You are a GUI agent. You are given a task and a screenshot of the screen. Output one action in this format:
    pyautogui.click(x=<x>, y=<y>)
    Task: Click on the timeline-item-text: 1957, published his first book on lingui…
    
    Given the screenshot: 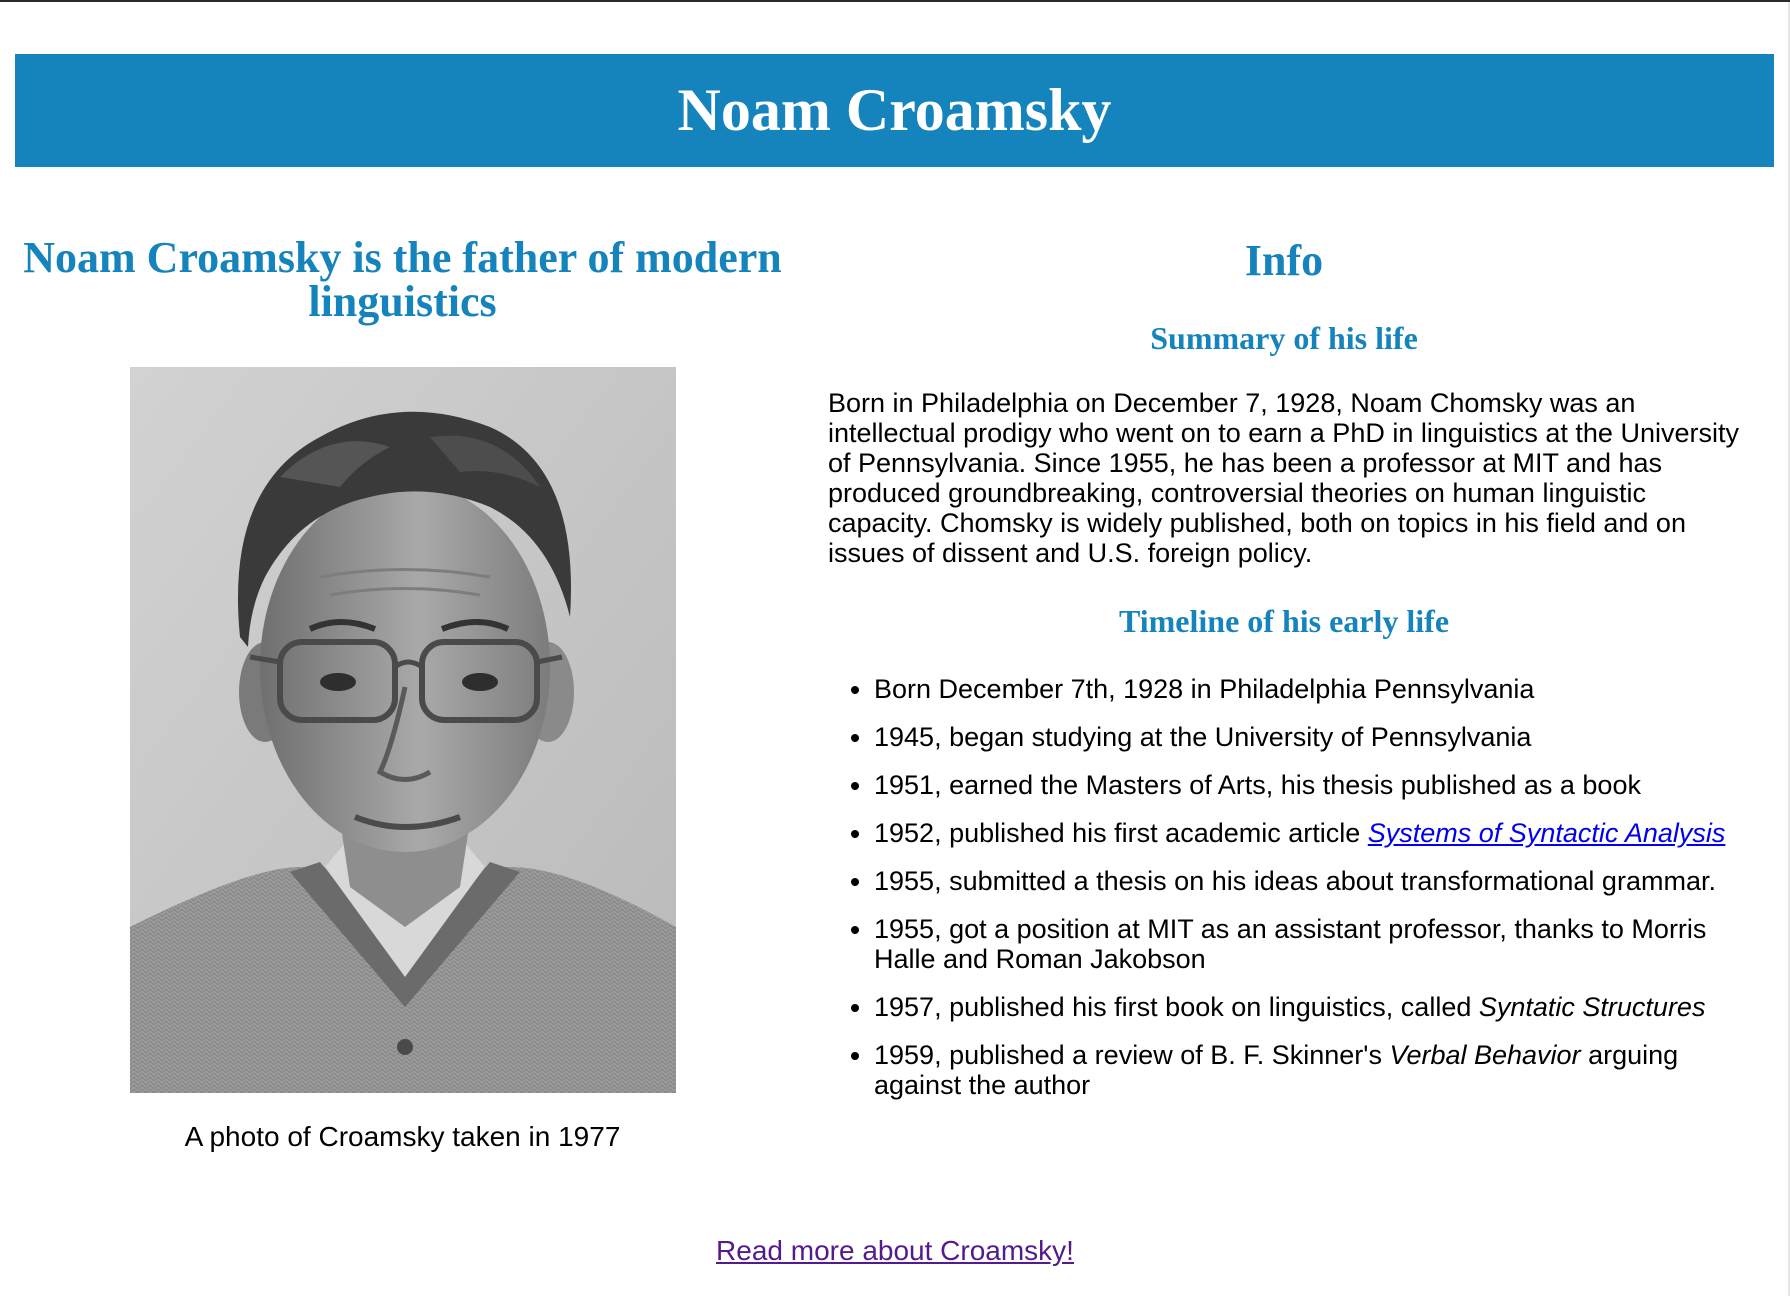 What is the action you would take?
    pyautogui.click(x=1176, y=1007)
    